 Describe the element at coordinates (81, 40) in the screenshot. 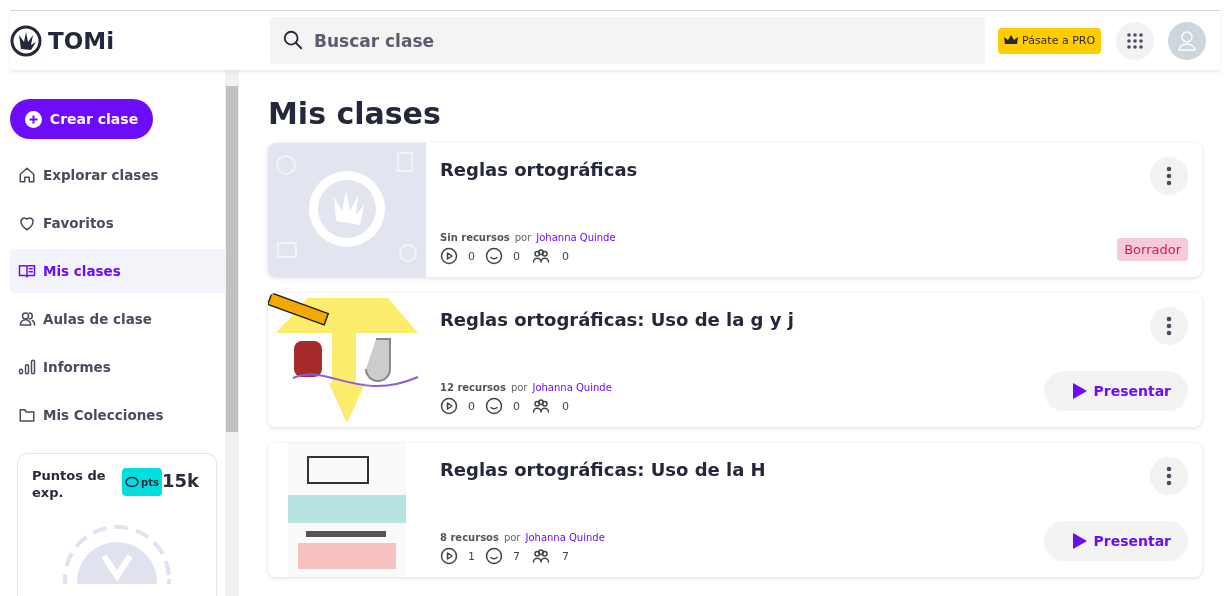

I see `logo-text: TOMi` at that location.